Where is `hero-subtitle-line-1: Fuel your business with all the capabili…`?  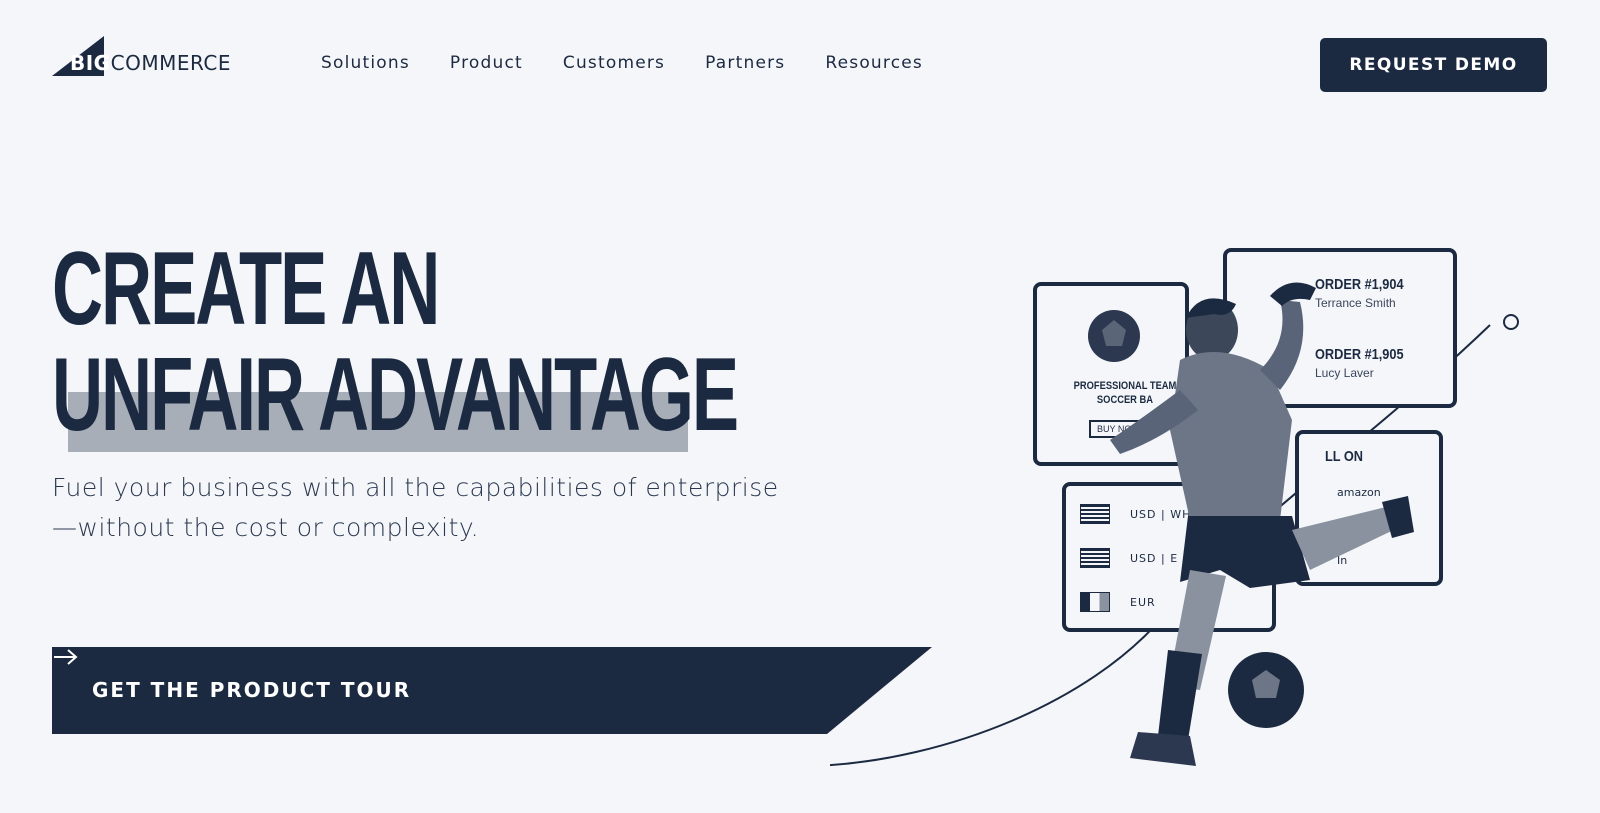
hero-subtitle-line-1: Fuel your business with all the capabili… is located at coordinates (415, 487).